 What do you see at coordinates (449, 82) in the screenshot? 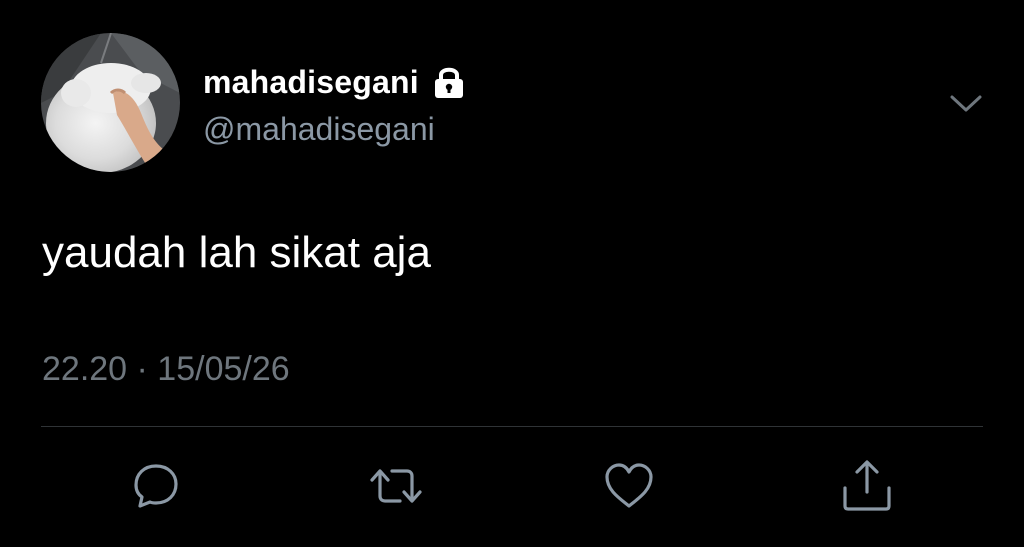
I see `lock-icon` at bounding box center [449, 82].